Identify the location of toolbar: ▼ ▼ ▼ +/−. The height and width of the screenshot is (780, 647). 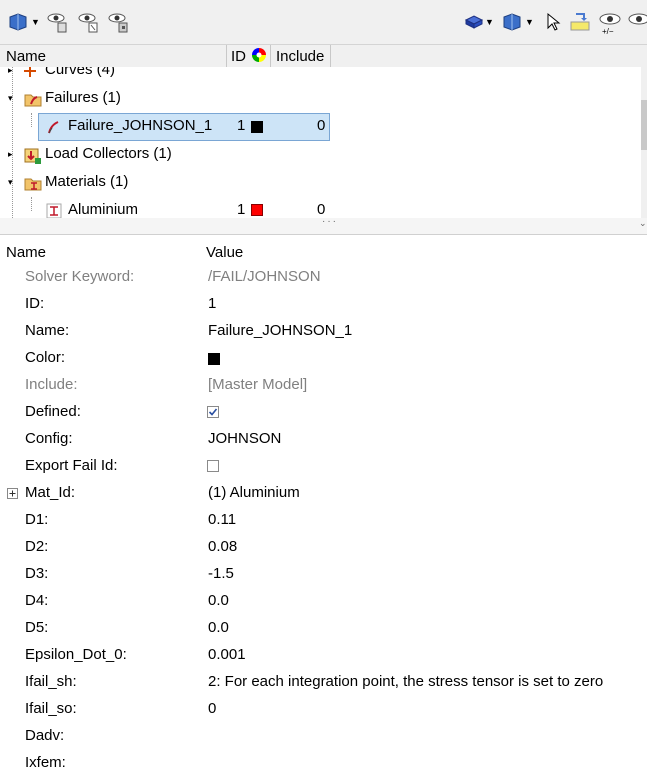
(323, 22).